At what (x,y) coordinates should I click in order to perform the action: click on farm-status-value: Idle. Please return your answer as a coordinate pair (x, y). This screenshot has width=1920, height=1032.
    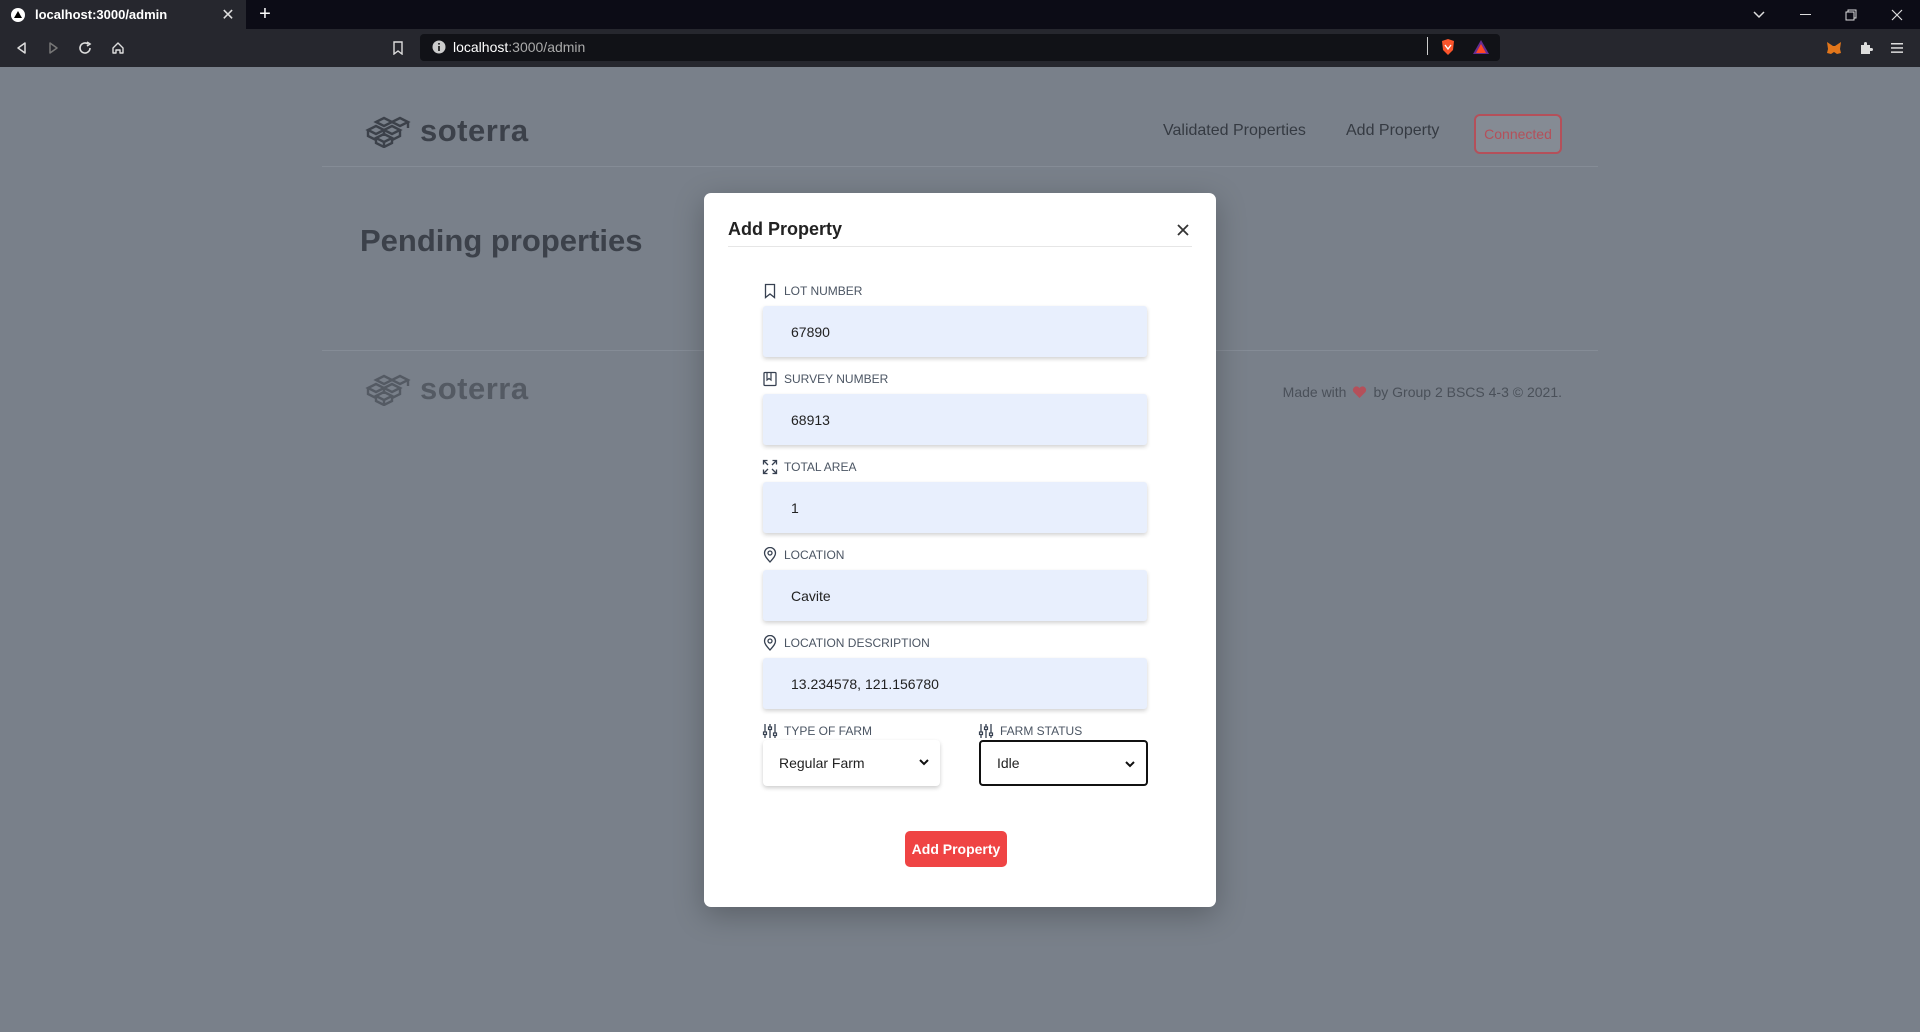
    Looking at the image, I should click on (1008, 763).